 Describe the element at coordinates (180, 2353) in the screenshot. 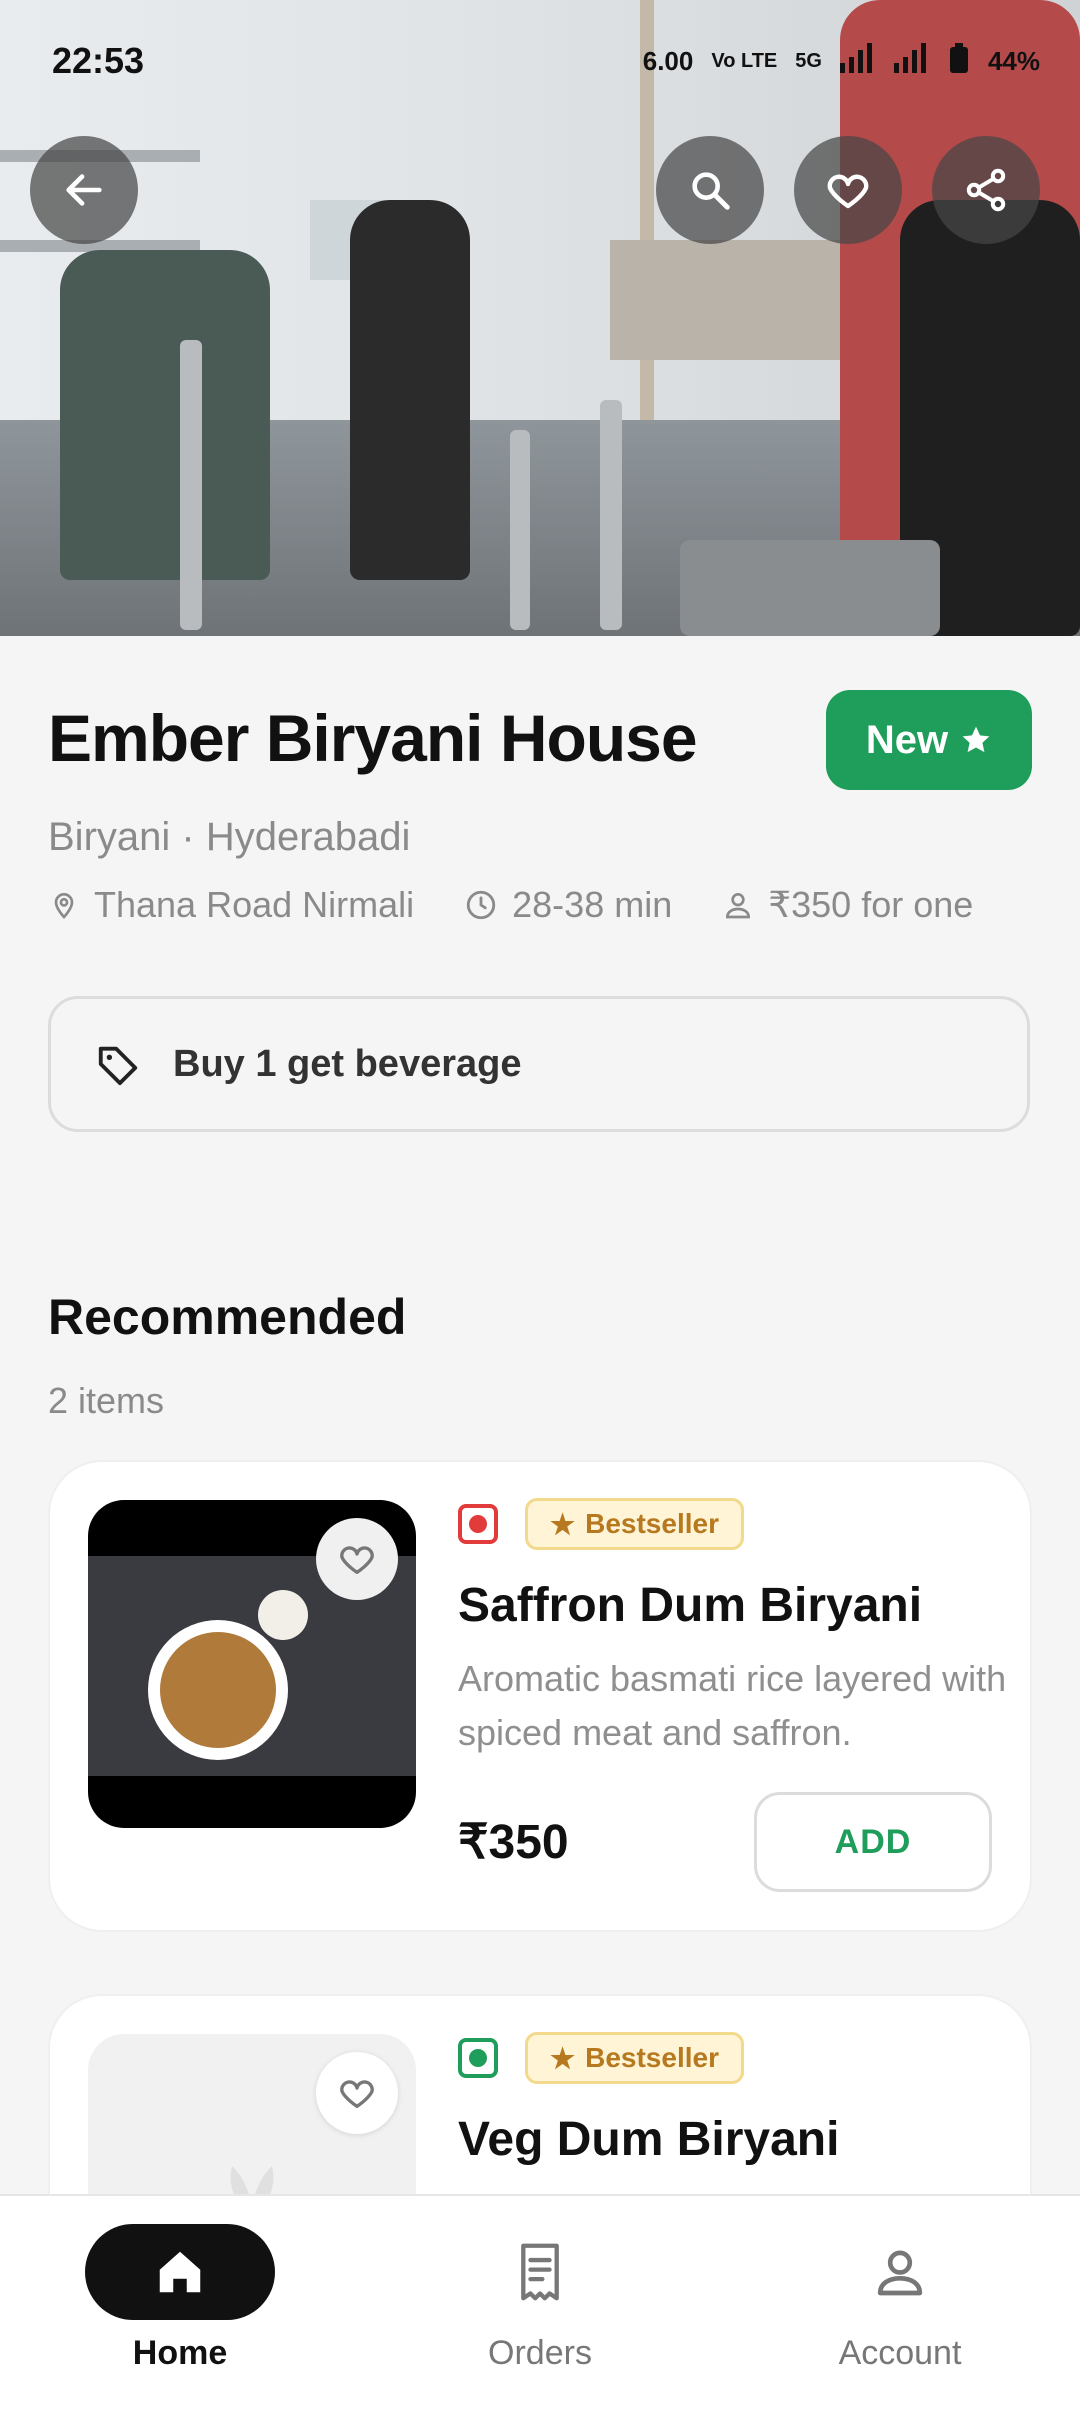

I see `tab-label: Home` at that location.